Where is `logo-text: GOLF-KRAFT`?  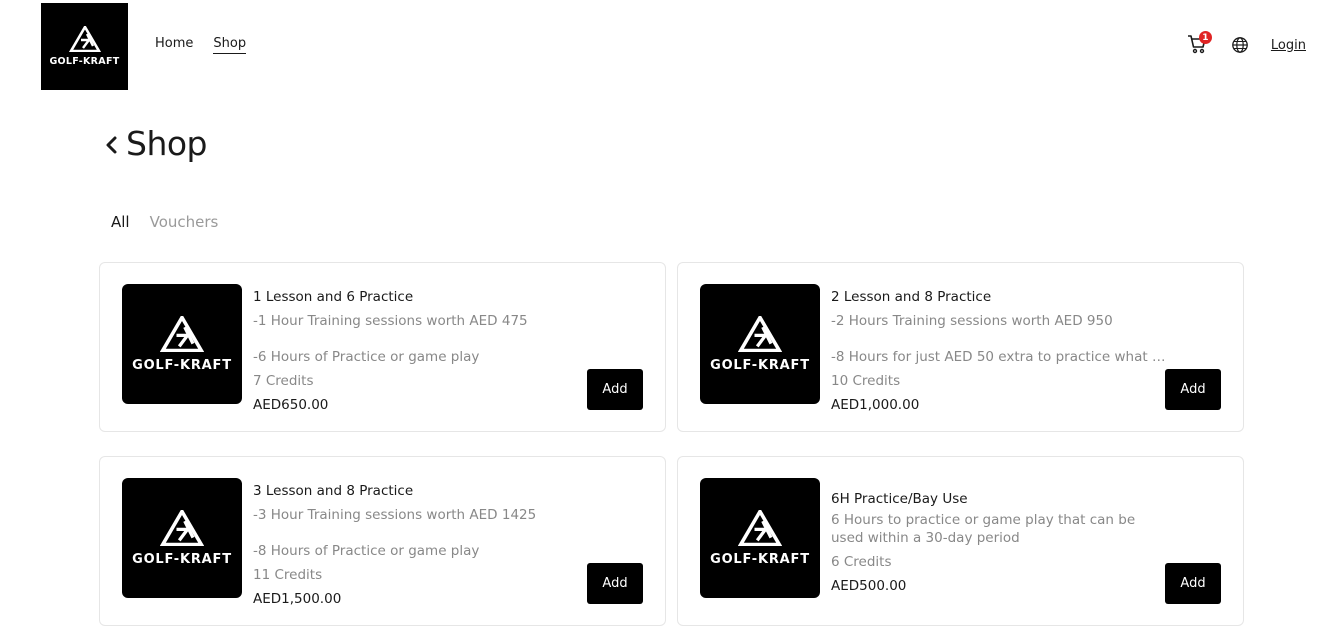
logo-text: GOLF-KRAFT is located at coordinates (84, 61).